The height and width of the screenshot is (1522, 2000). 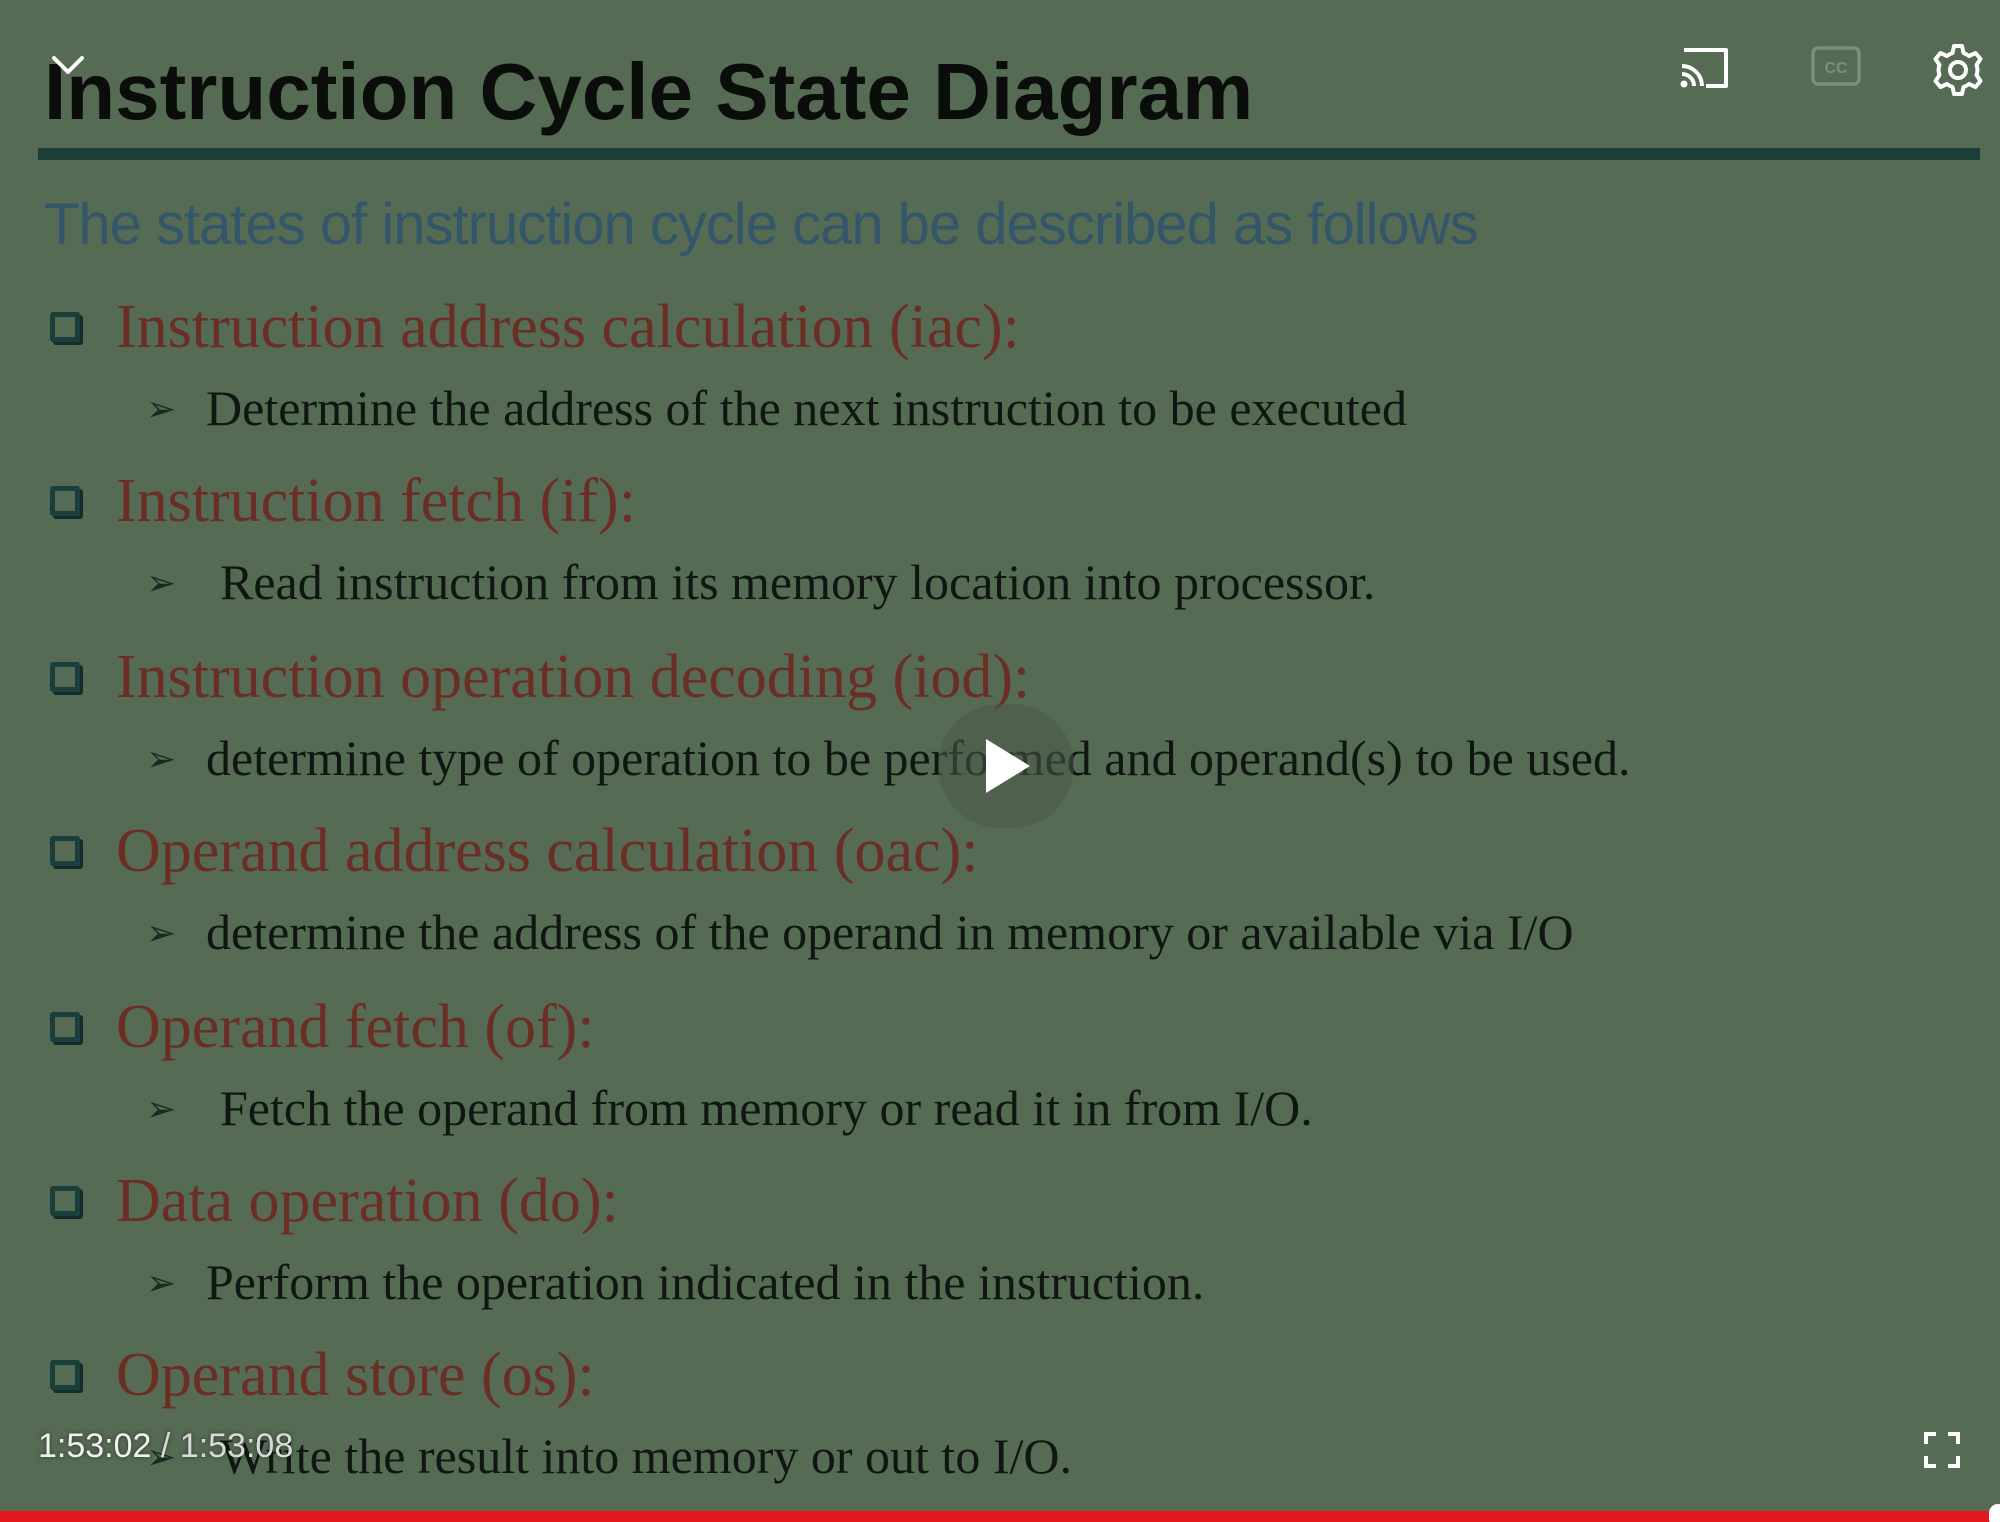 I want to click on fullscreen-icon, so click(x=1942, y=1450).